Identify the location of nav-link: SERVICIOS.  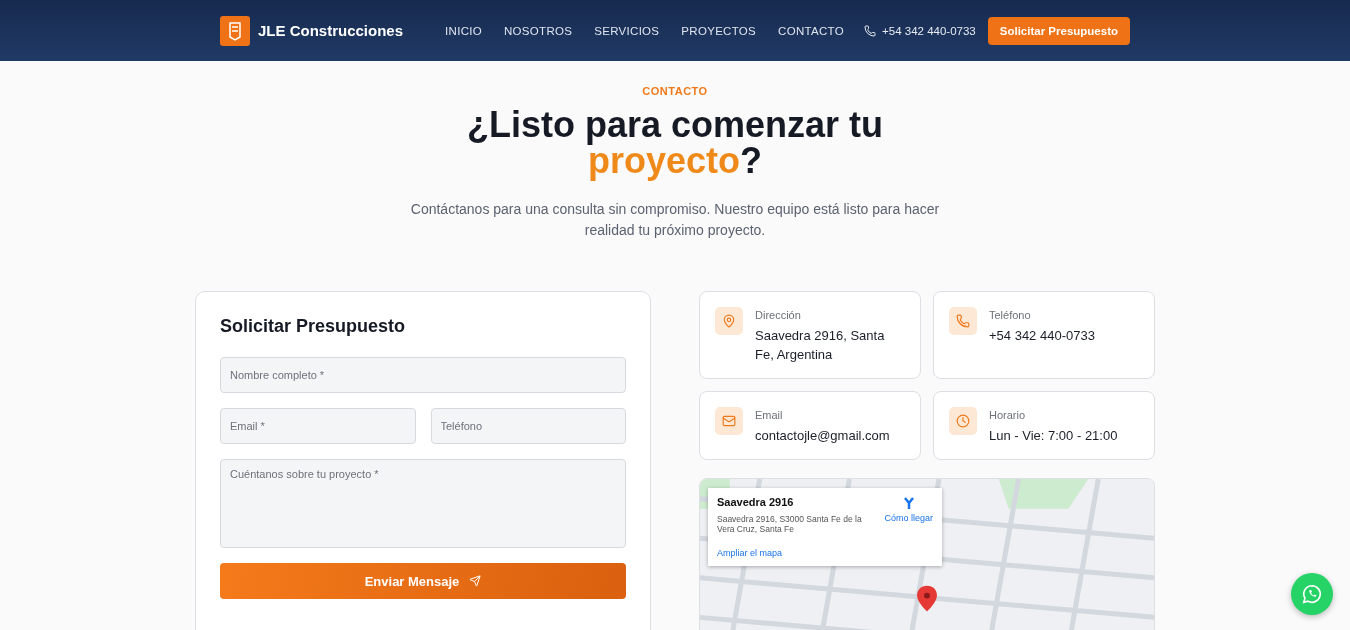
(627, 30).